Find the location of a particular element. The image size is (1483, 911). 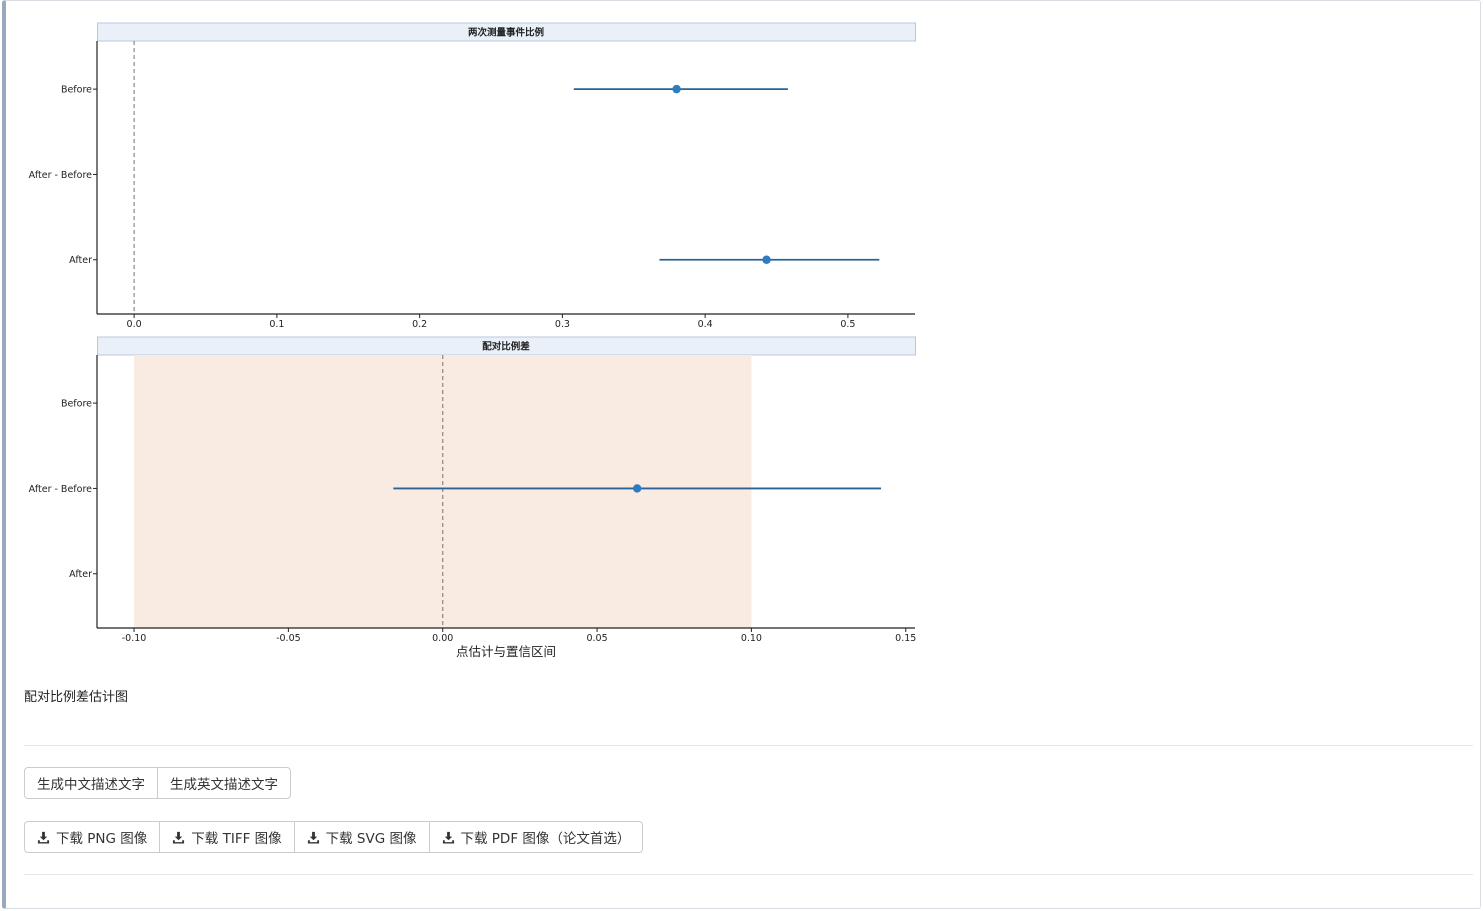

download-pdf-button: 下载 PDF 图像（论文首选） is located at coordinates (536, 837).